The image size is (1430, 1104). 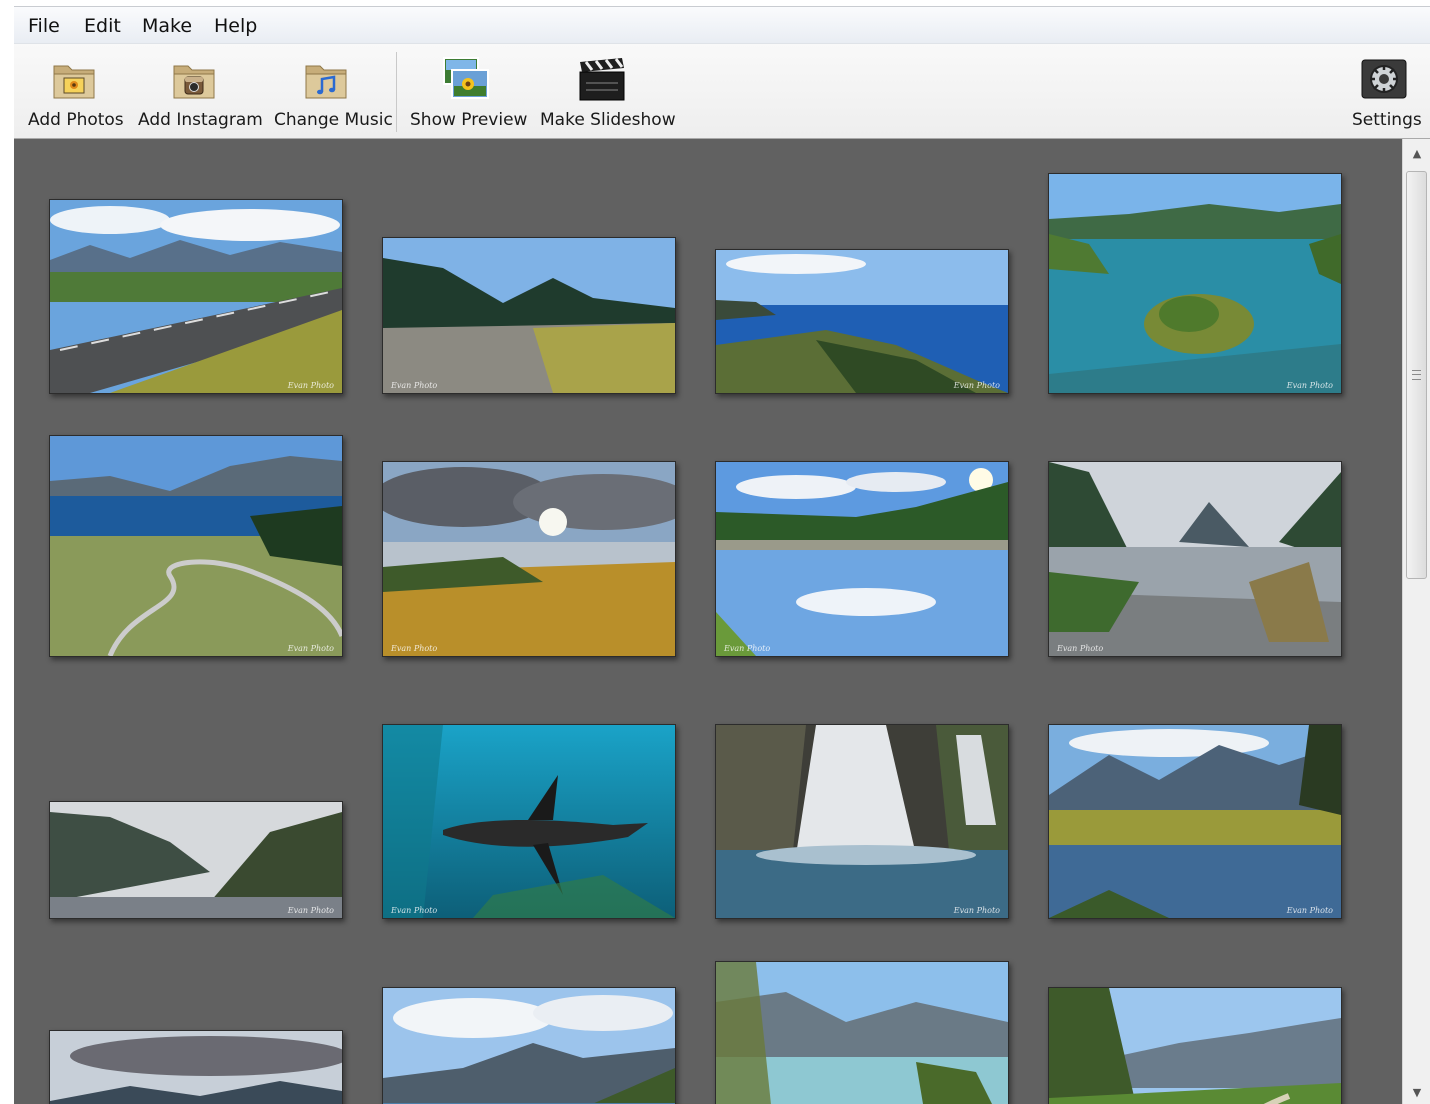 What do you see at coordinates (44, 26) in the screenshot?
I see `menu-file: File` at bounding box center [44, 26].